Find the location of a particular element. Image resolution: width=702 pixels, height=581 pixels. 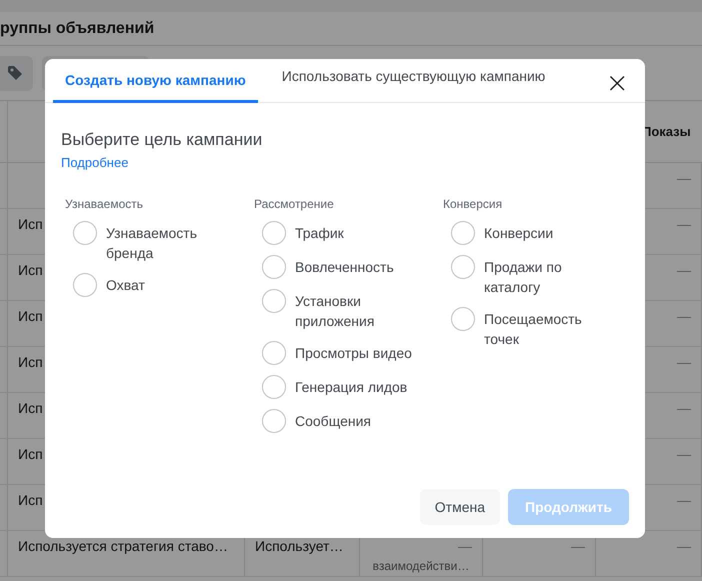

tag-icon is located at coordinates (14, 73).